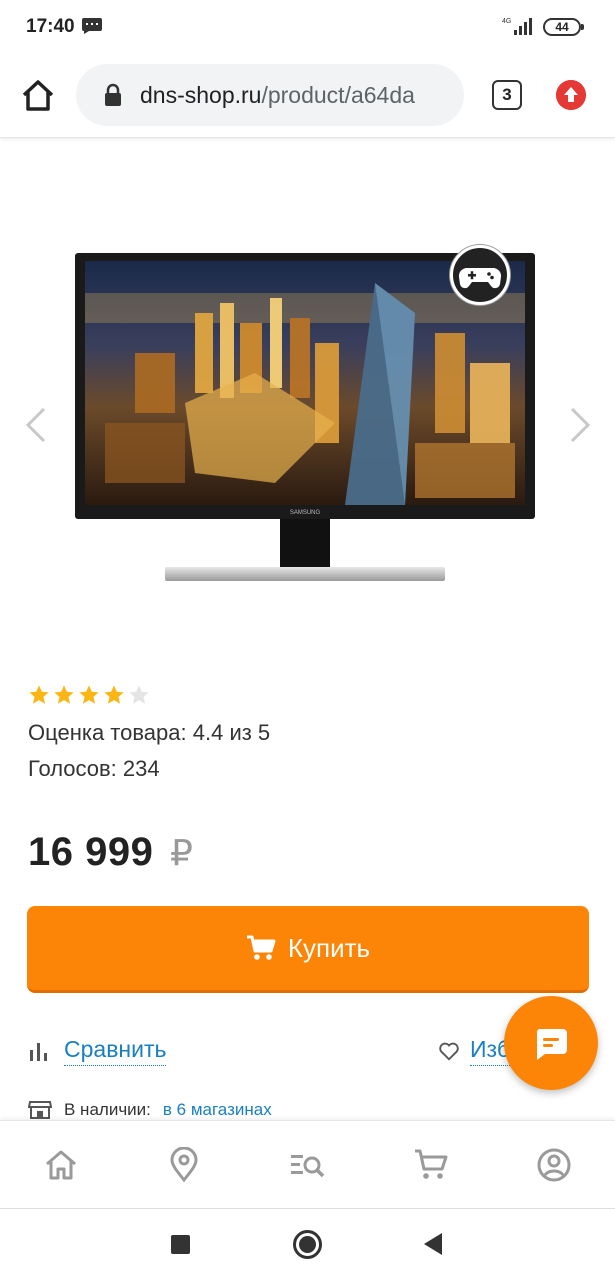 This screenshot has width=615, height=1280. I want to click on back-icon, so click(433, 1244).